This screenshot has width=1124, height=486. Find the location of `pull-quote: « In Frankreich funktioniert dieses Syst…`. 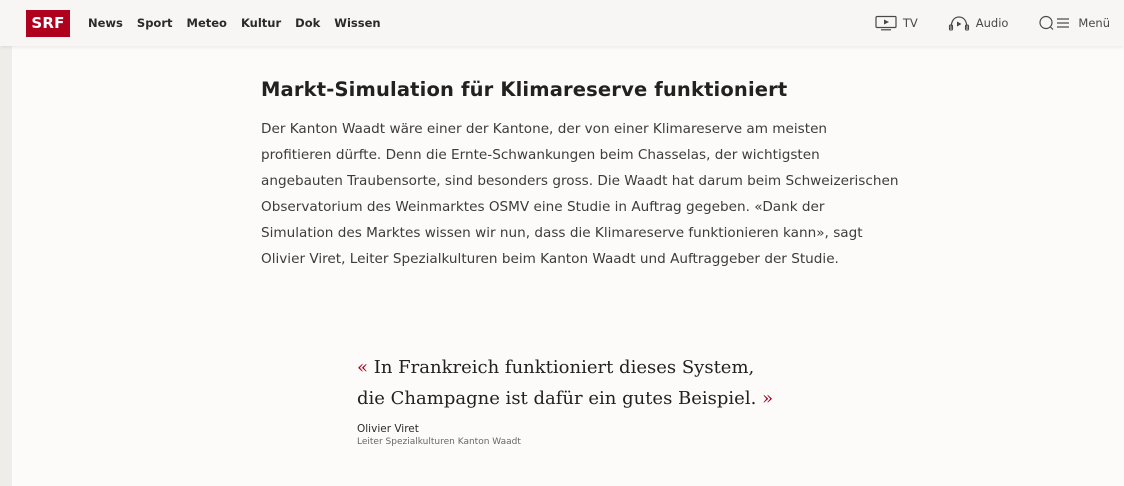

pull-quote: « In Frankreich funktioniert dieses Syst… is located at coordinates (587, 399).